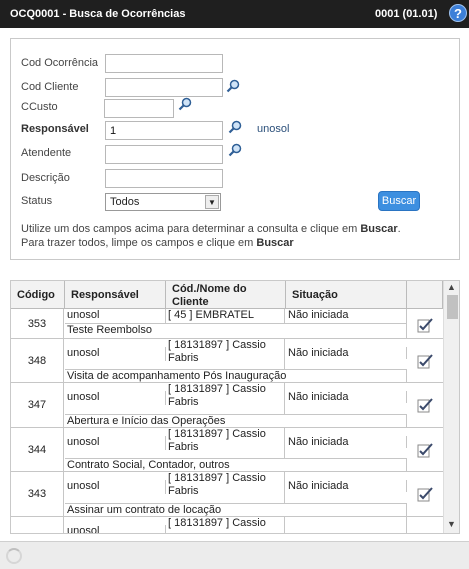 The image size is (469, 569). Describe the element at coordinates (399, 201) in the screenshot. I see `buscar-button: Buscar` at that location.